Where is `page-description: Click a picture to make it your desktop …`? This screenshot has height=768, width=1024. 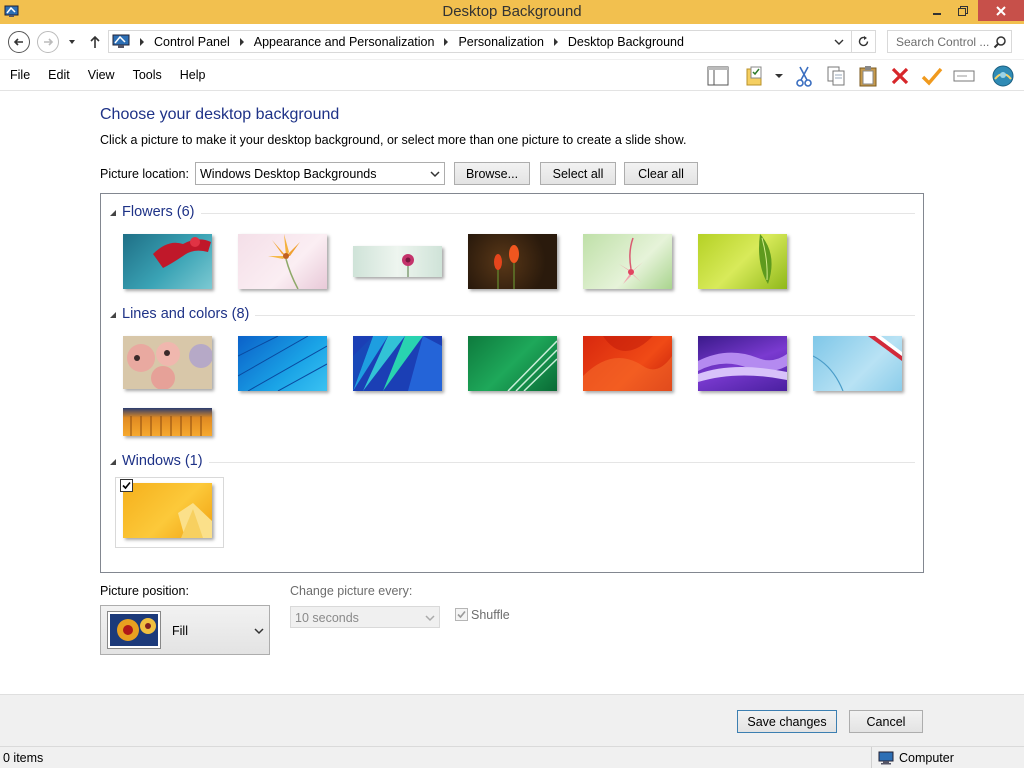 page-description: Click a picture to make it your desktop … is located at coordinates (393, 140).